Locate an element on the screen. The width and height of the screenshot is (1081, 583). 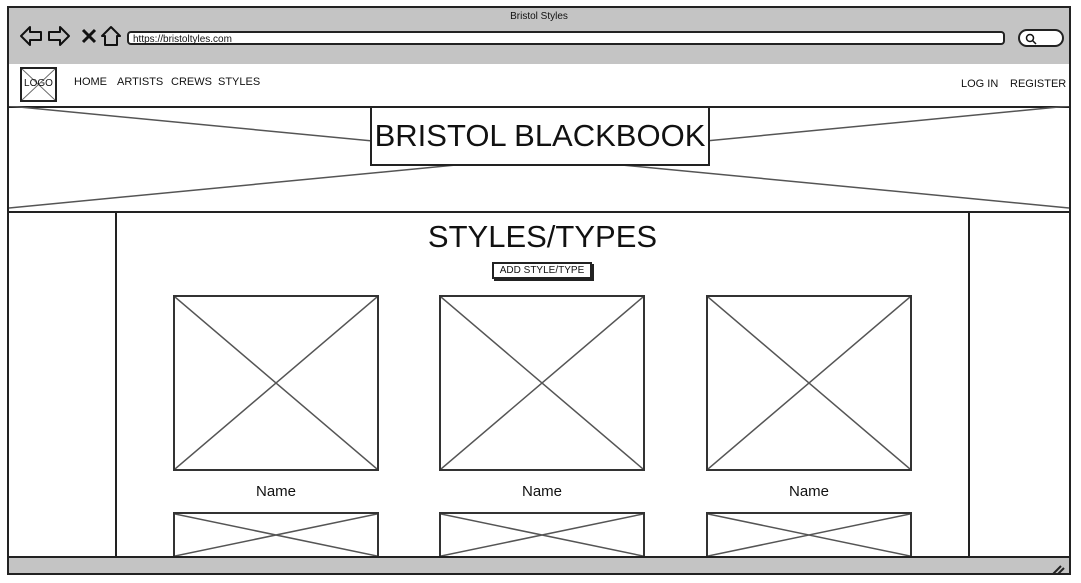
url-bar: https://bristoltyles.com is located at coordinates (566, 38).